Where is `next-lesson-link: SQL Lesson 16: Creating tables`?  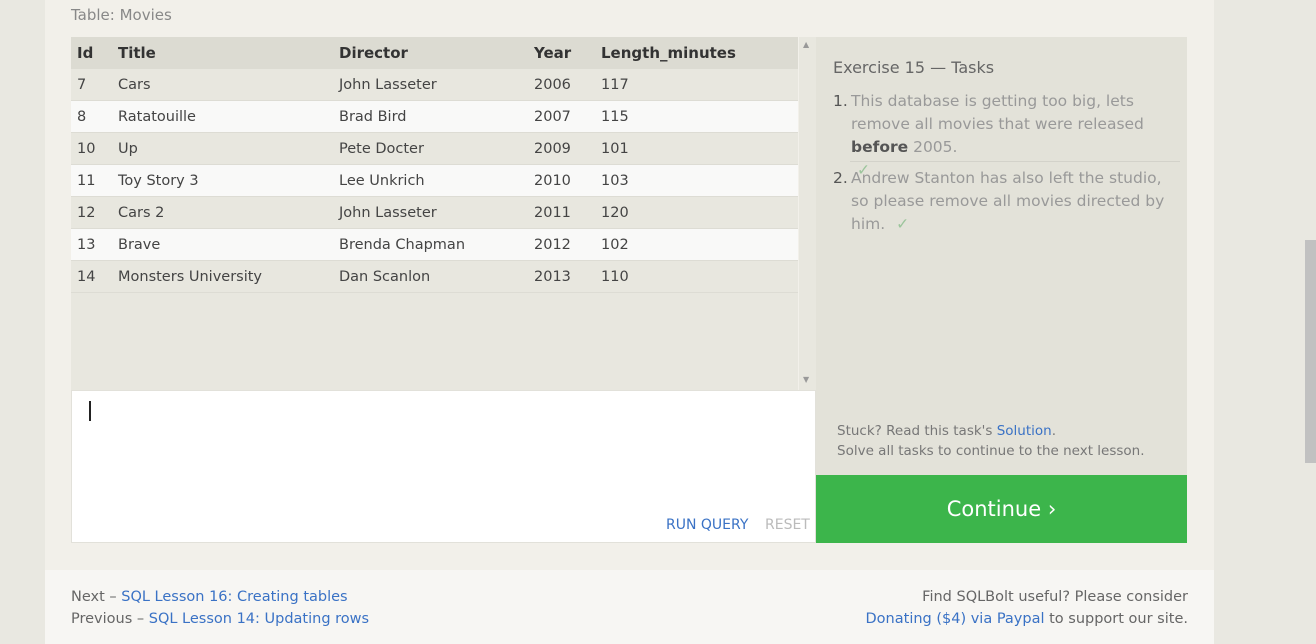 next-lesson-link: SQL Lesson 16: Creating tables is located at coordinates (234, 597).